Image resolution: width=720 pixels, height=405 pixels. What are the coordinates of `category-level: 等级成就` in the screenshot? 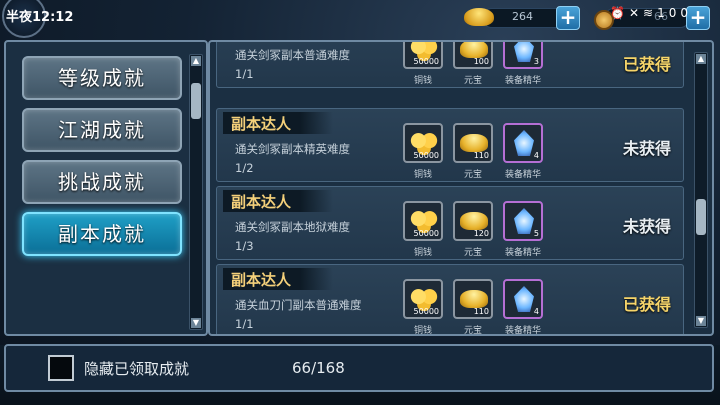 It's located at (102, 78).